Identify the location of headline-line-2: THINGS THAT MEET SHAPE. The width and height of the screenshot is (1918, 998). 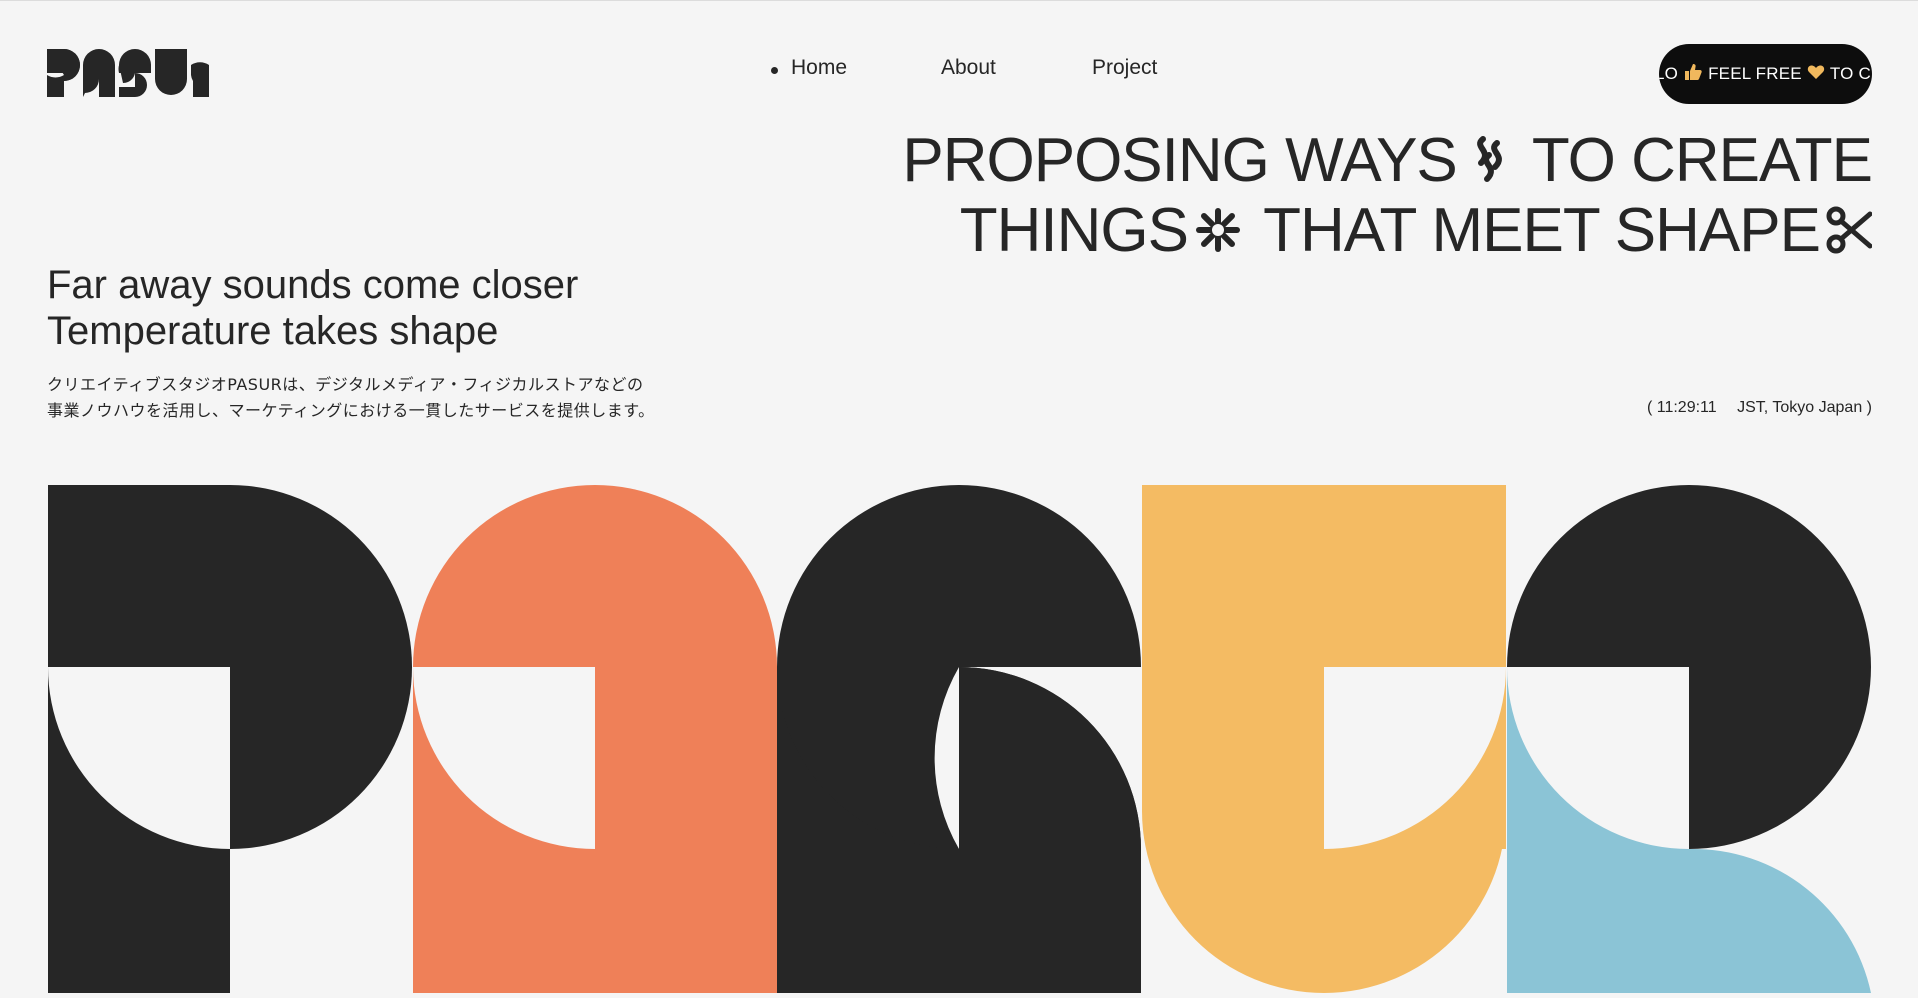
(1387, 231).